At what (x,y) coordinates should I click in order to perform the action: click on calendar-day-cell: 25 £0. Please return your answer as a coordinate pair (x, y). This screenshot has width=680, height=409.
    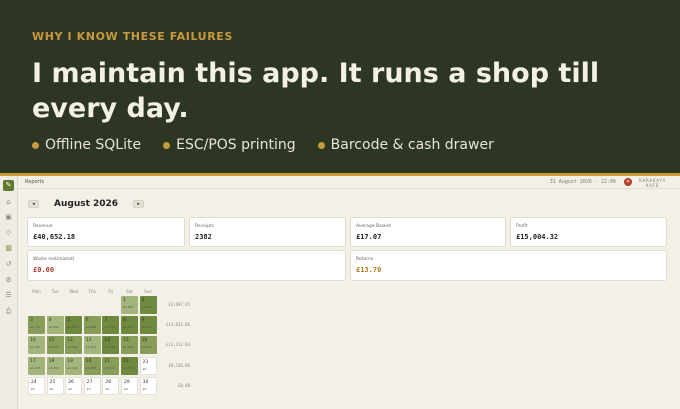
    Looking at the image, I should click on (55, 385).